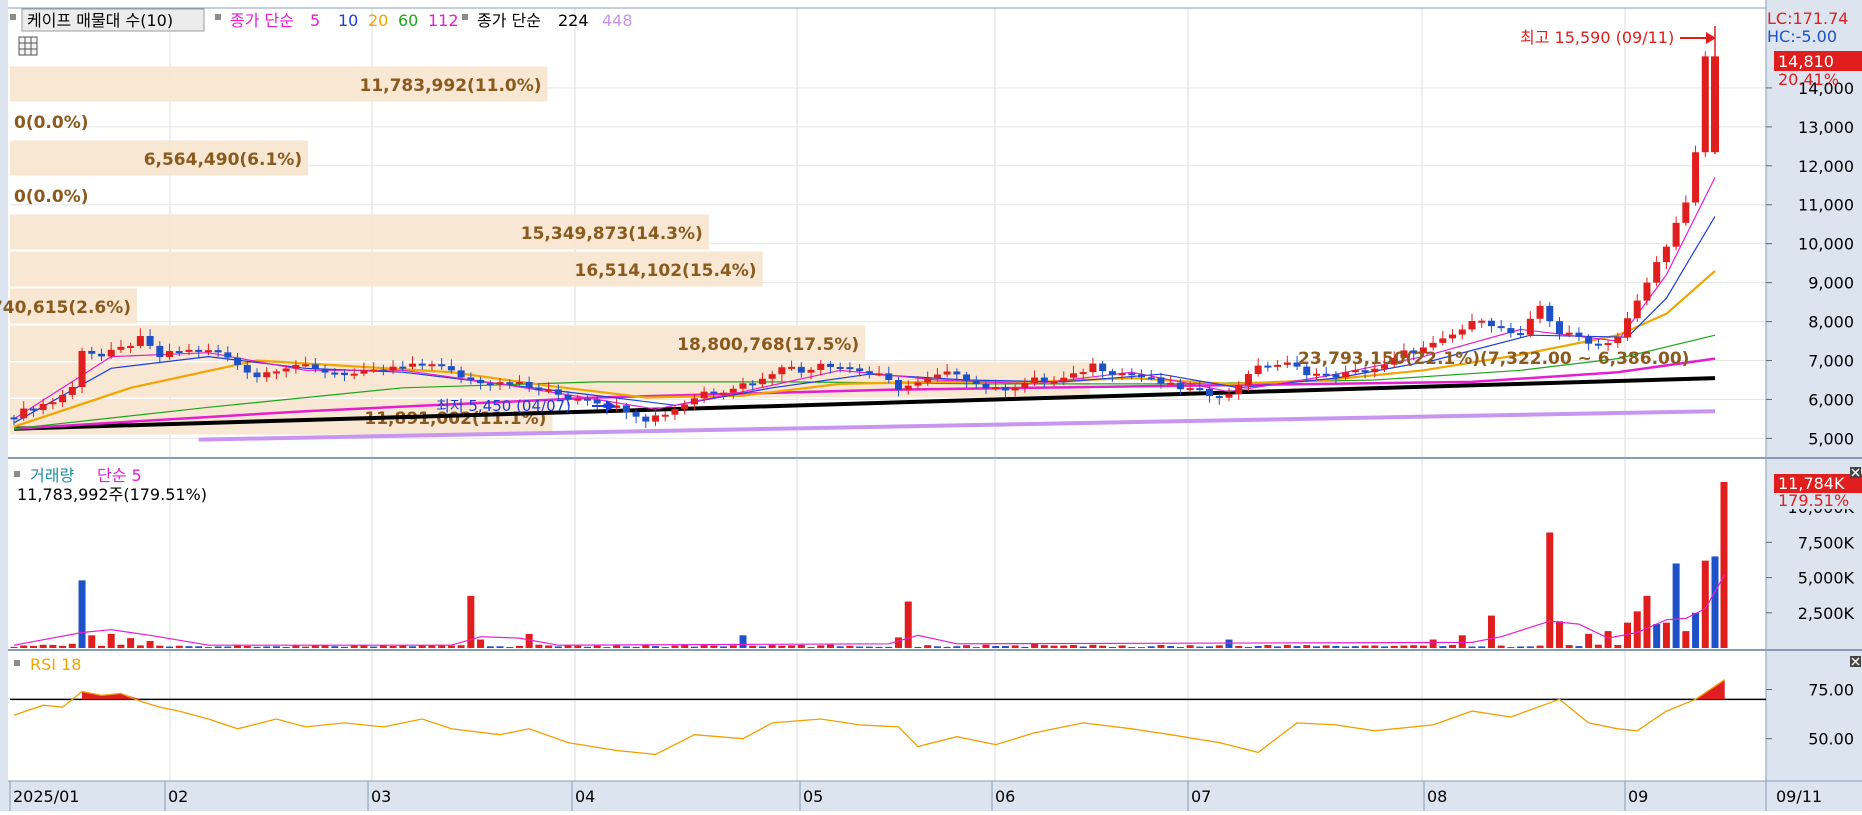 This screenshot has width=1862, height=815. Describe the element at coordinates (1831, 438) in the screenshot. I see `price-tick-label-9: 5,000` at that location.